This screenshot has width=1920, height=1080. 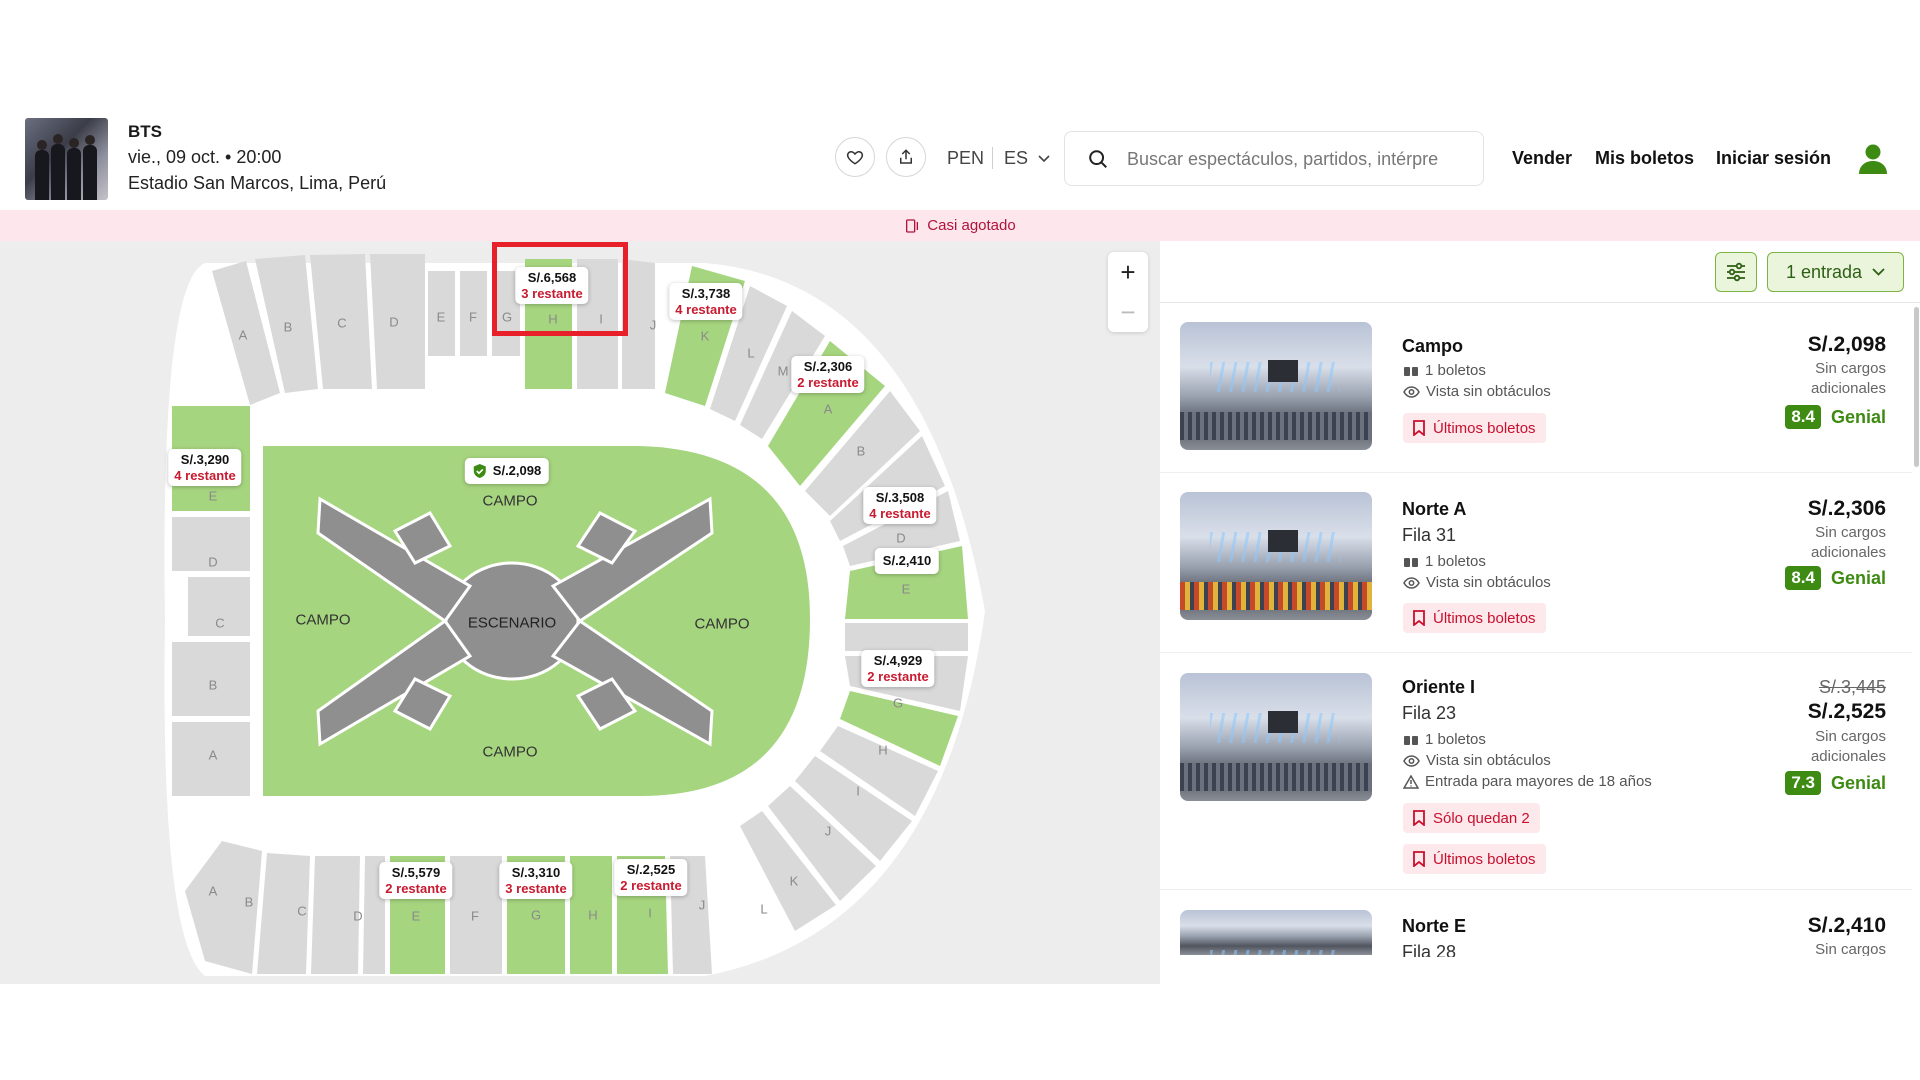 What do you see at coordinates (213, 755) in the screenshot?
I see `section-letter: A` at bounding box center [213, 755].